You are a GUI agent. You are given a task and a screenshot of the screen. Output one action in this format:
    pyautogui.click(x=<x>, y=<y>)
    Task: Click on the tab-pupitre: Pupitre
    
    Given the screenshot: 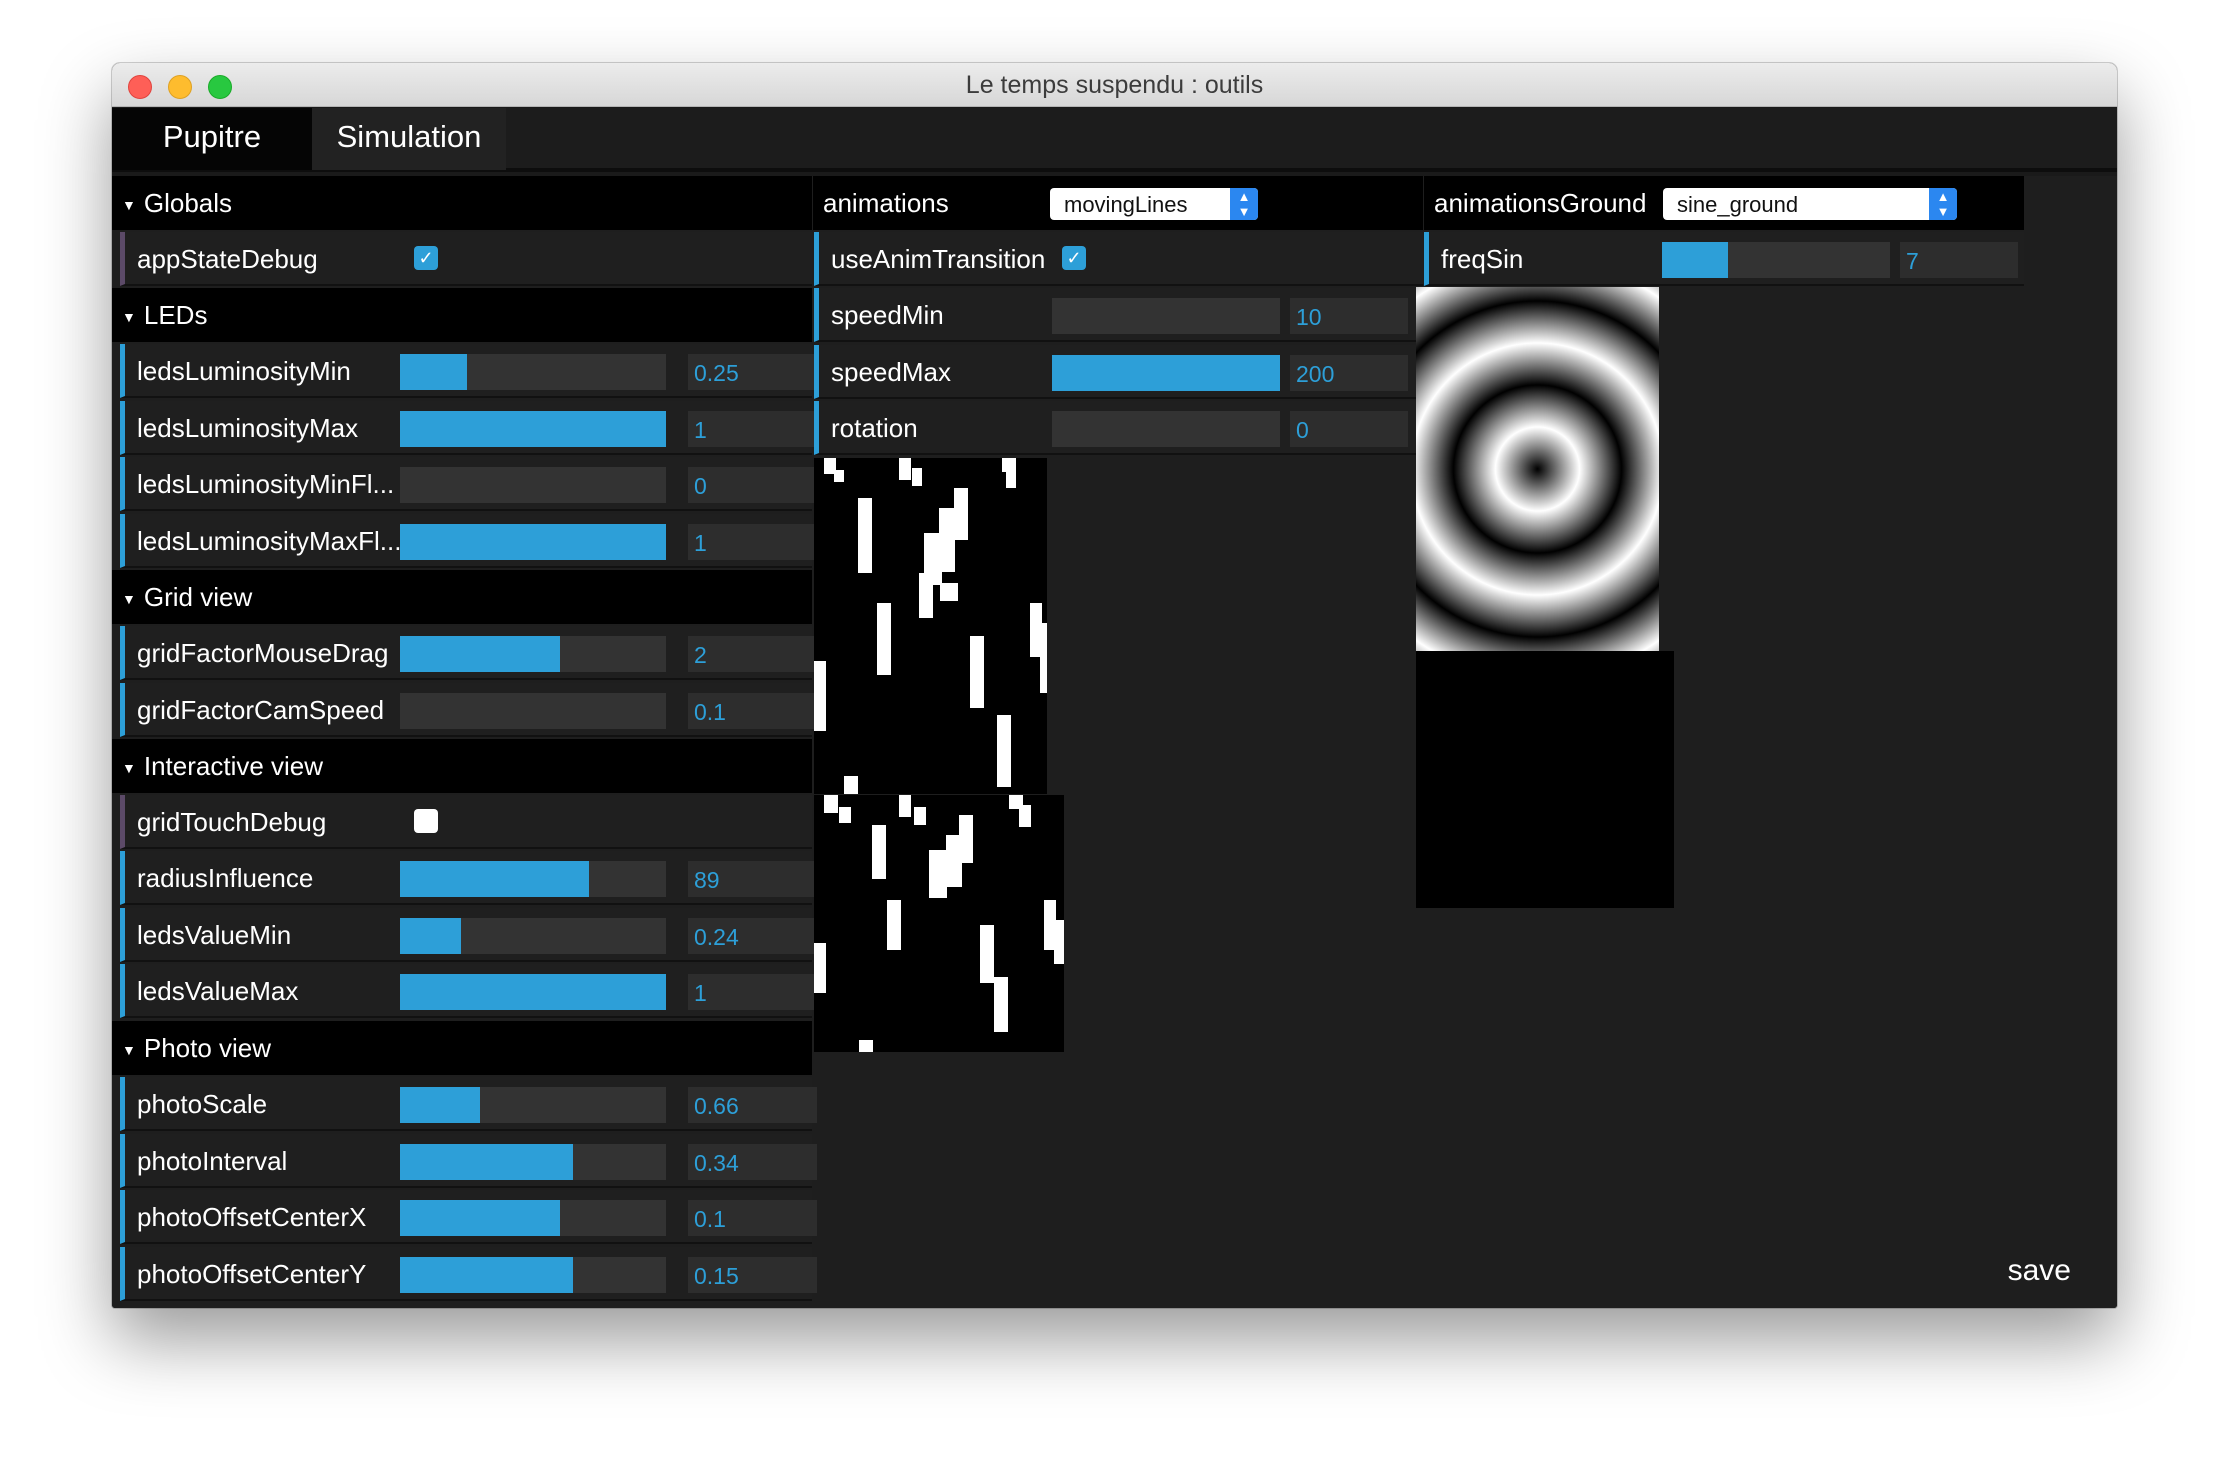 What is the action you would take?
    pyautogui.click(x=212, y=139)
    